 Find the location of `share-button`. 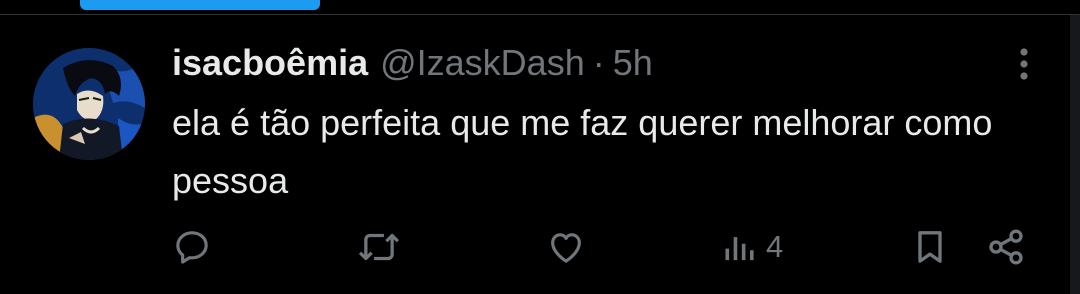

share-button is located at coordinates (1006, 247).